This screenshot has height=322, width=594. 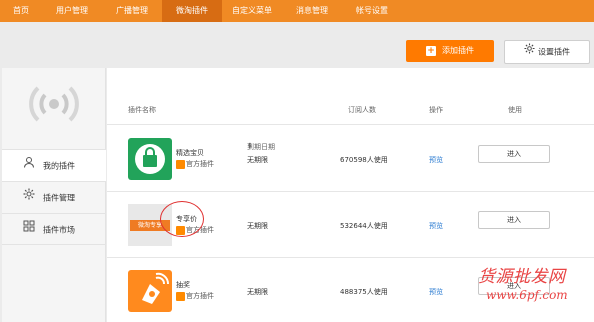 I want to click on user-icon, so click(x=30, y=166).